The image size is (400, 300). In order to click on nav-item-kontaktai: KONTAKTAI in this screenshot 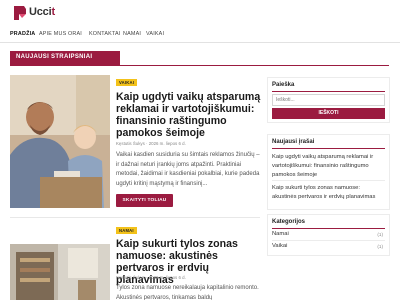, I will do `click(105, 34)`.